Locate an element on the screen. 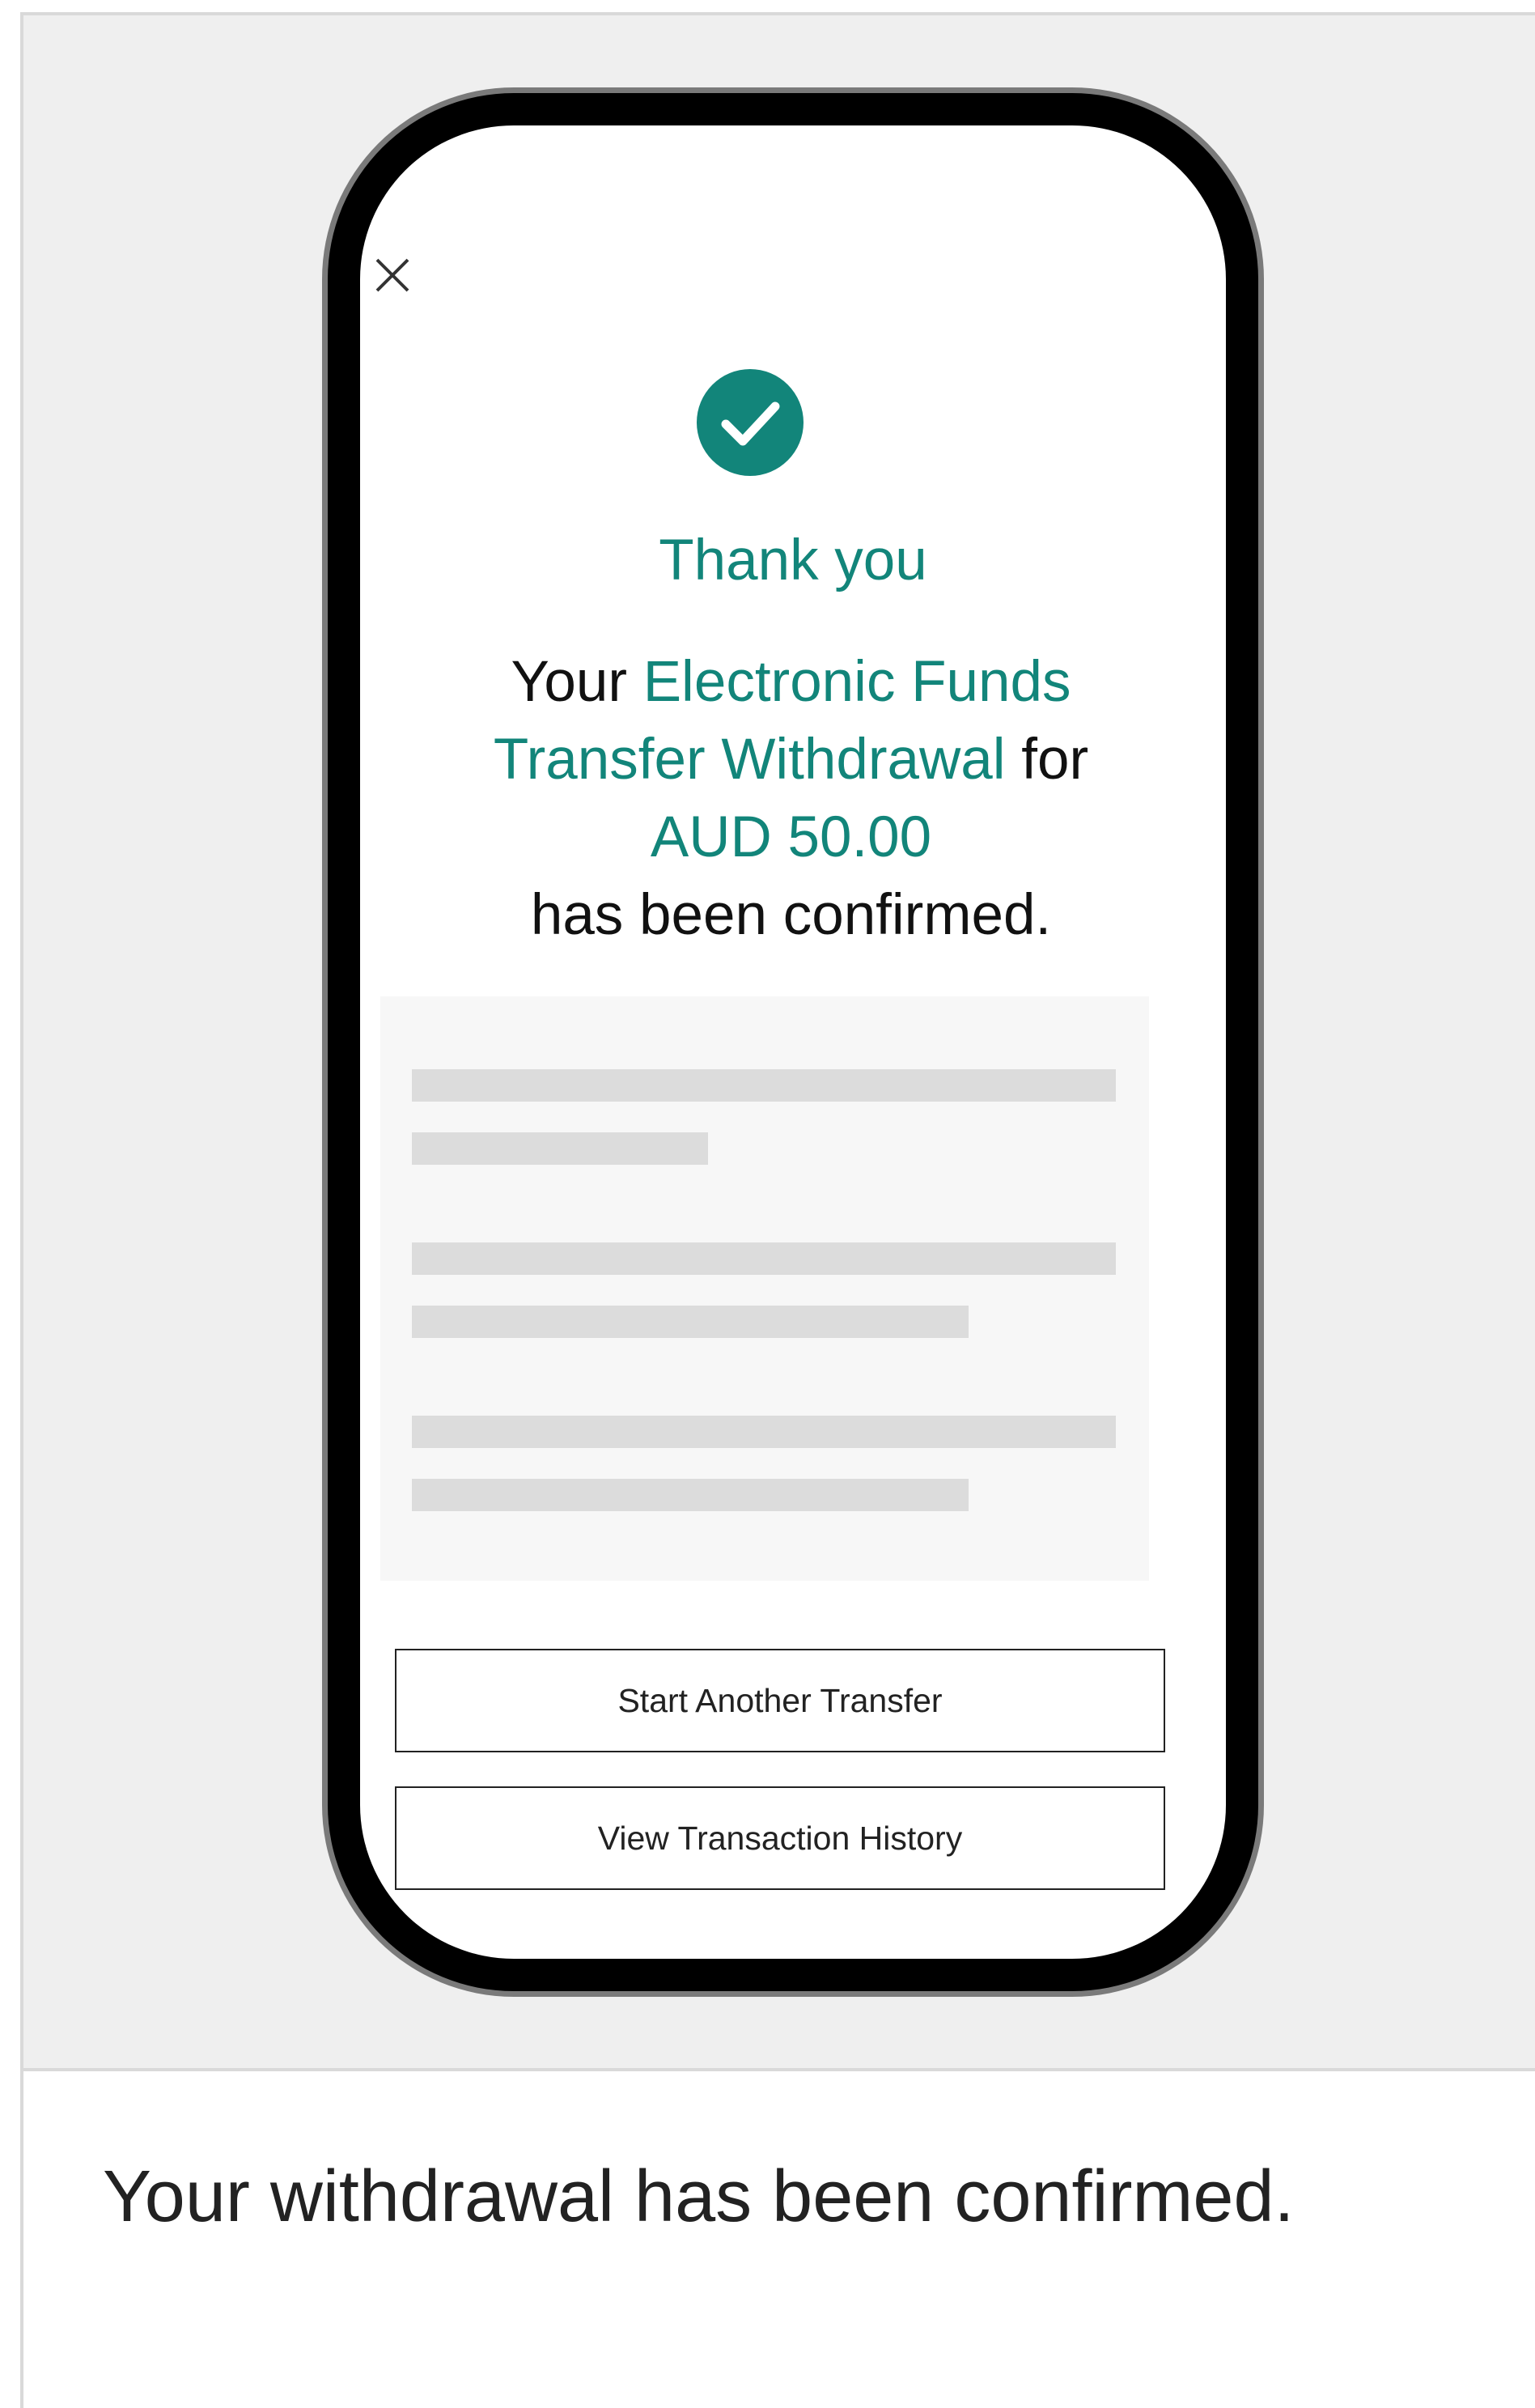 The image size is (1535, 2408). view-transaction-history-button: View Transaction History is located at coordinates (780, 1838).